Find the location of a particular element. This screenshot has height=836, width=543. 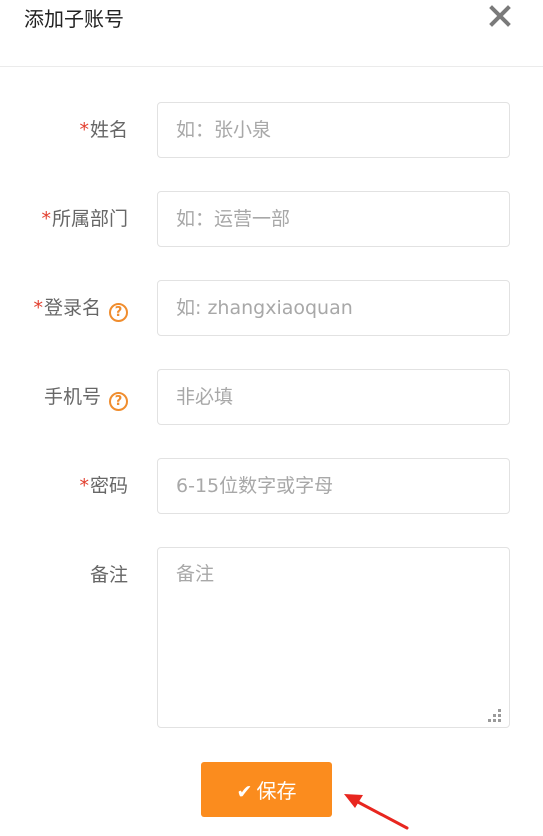

remark-label-text: 备注 is located at coordinates (108, 575).